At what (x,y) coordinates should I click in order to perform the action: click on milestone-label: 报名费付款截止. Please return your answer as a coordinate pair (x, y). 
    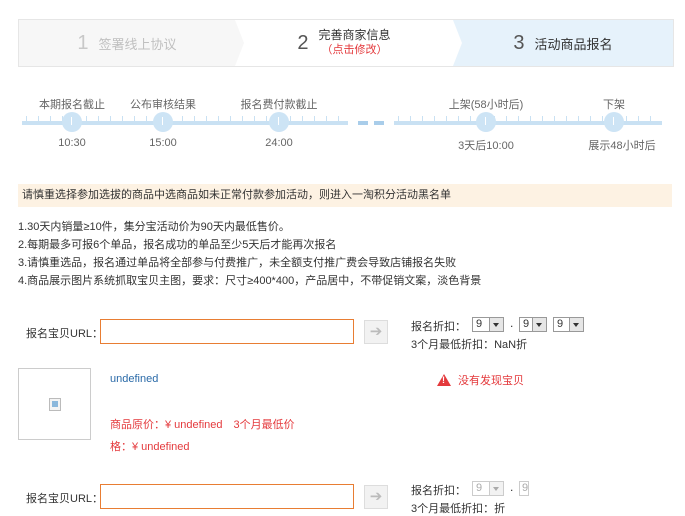
    Looking at the image, I should click on (279, 105).